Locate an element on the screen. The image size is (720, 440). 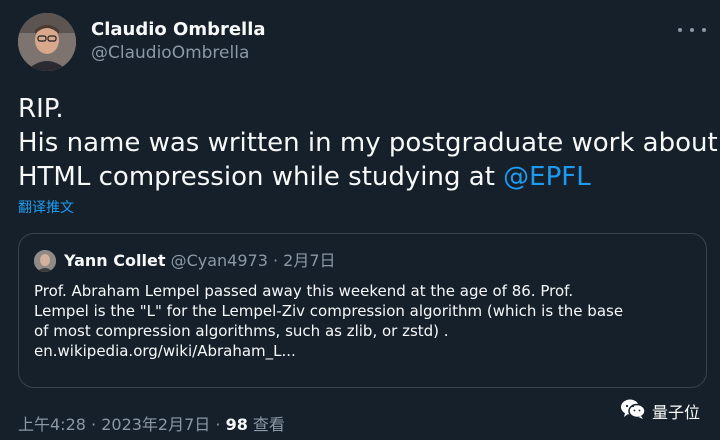
tweet-line-text: HTML compression while studying at is located at coordinates (261, 177).